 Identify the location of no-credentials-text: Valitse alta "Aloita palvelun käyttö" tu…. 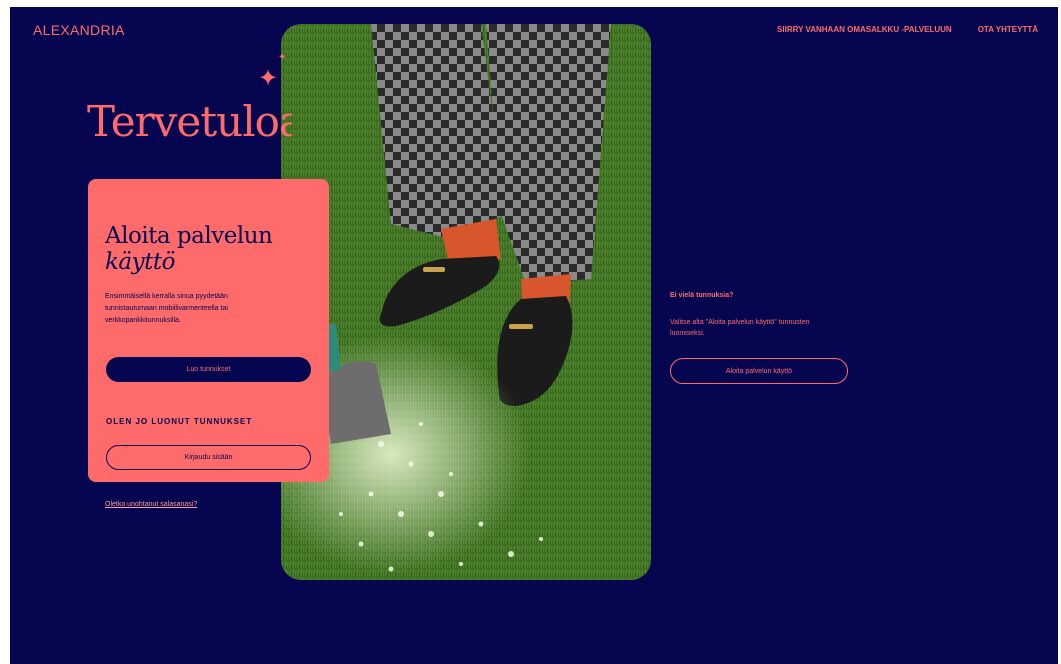
(740, 328).